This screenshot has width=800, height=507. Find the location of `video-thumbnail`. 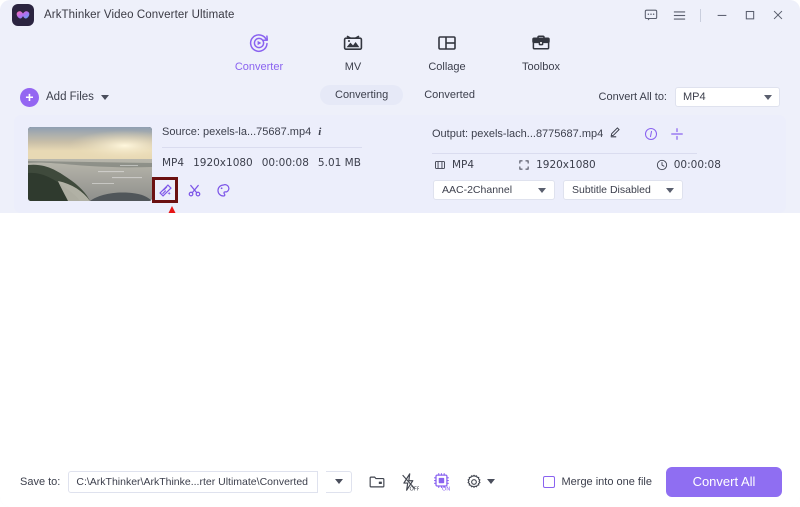

video-thumbnail is located at coordinates (90, 164).